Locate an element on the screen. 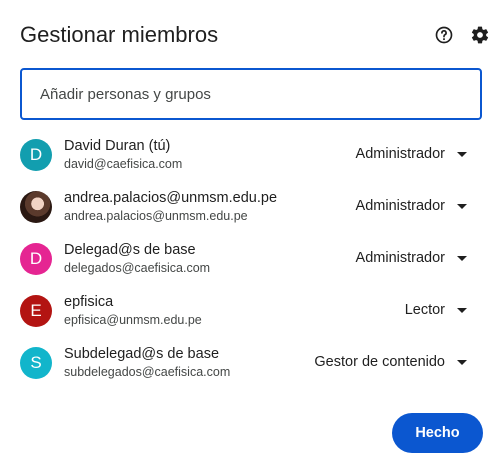  role-label: Gestor de contenido is located at coordinates (379, 362).